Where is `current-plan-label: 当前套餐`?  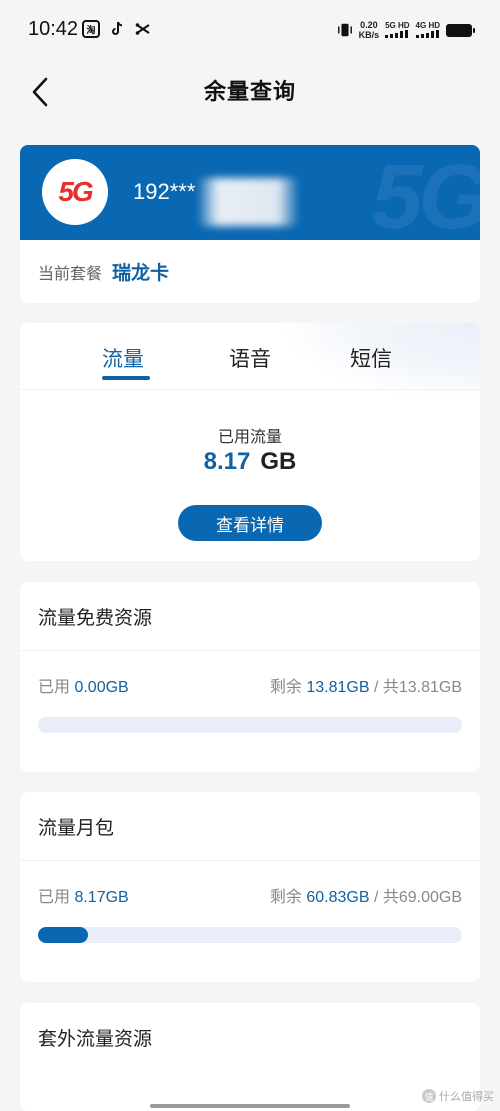 current-plan-label: 当前套餐 is located at coordinates (70, 273).